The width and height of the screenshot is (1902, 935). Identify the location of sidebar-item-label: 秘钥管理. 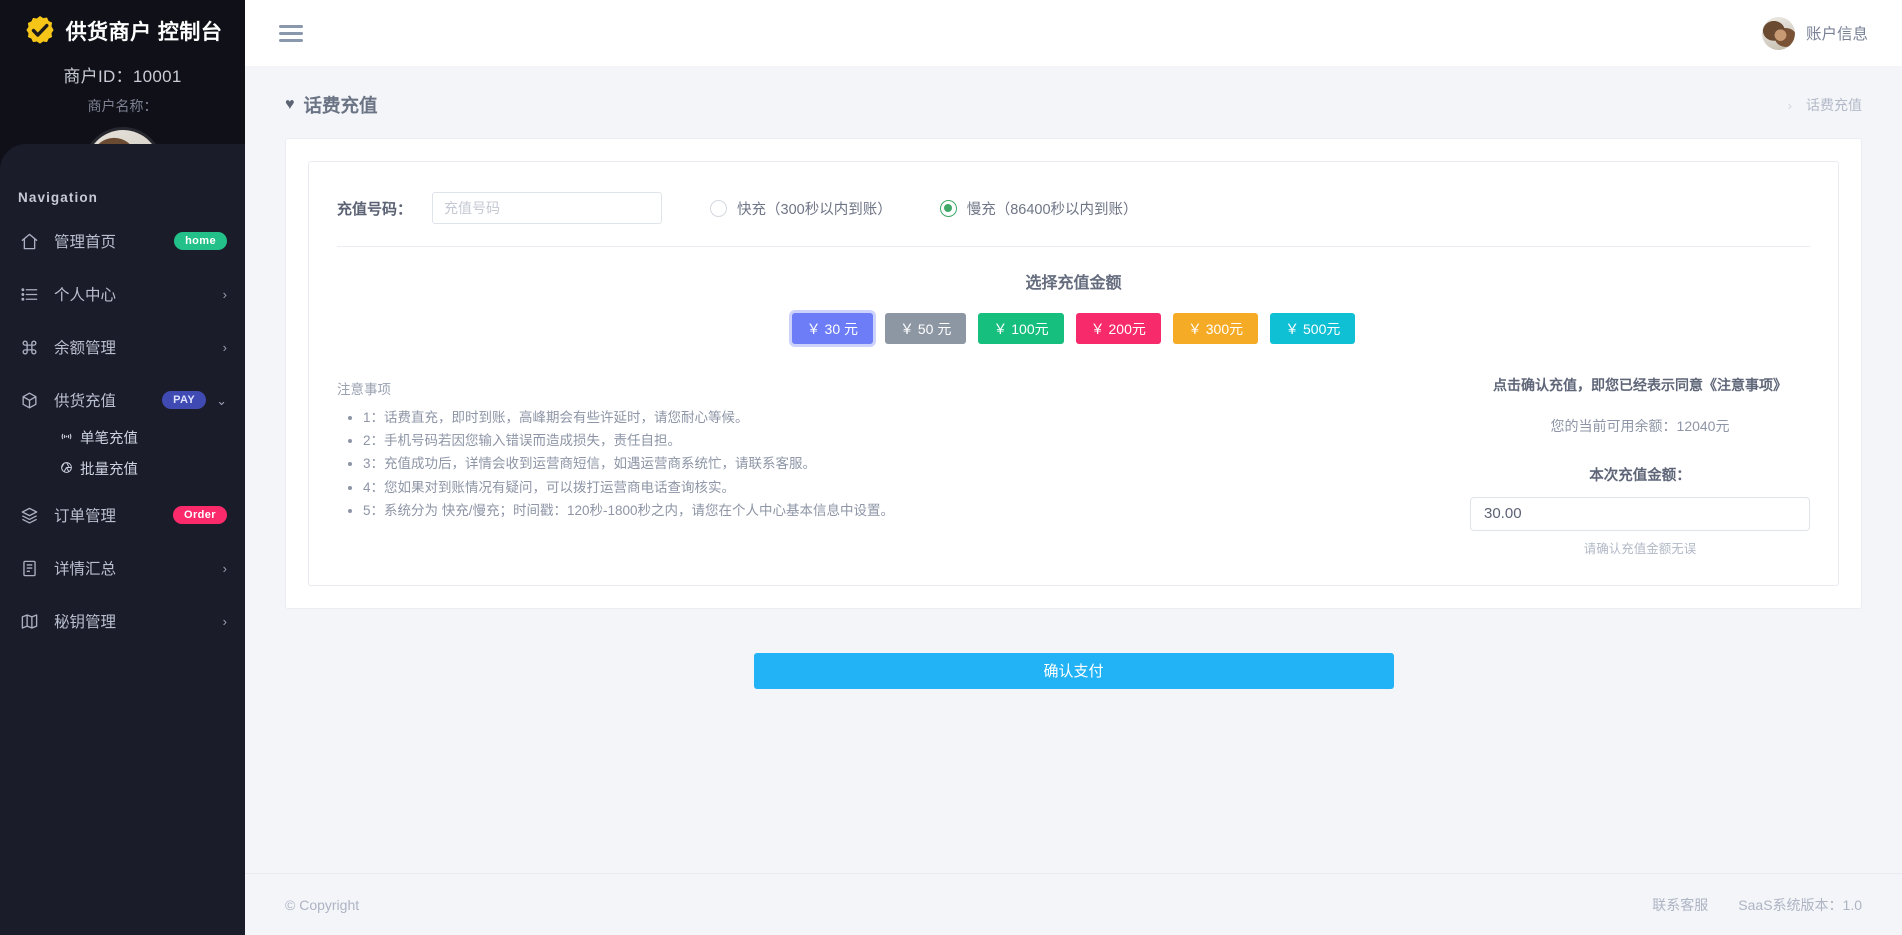
(85, 622).